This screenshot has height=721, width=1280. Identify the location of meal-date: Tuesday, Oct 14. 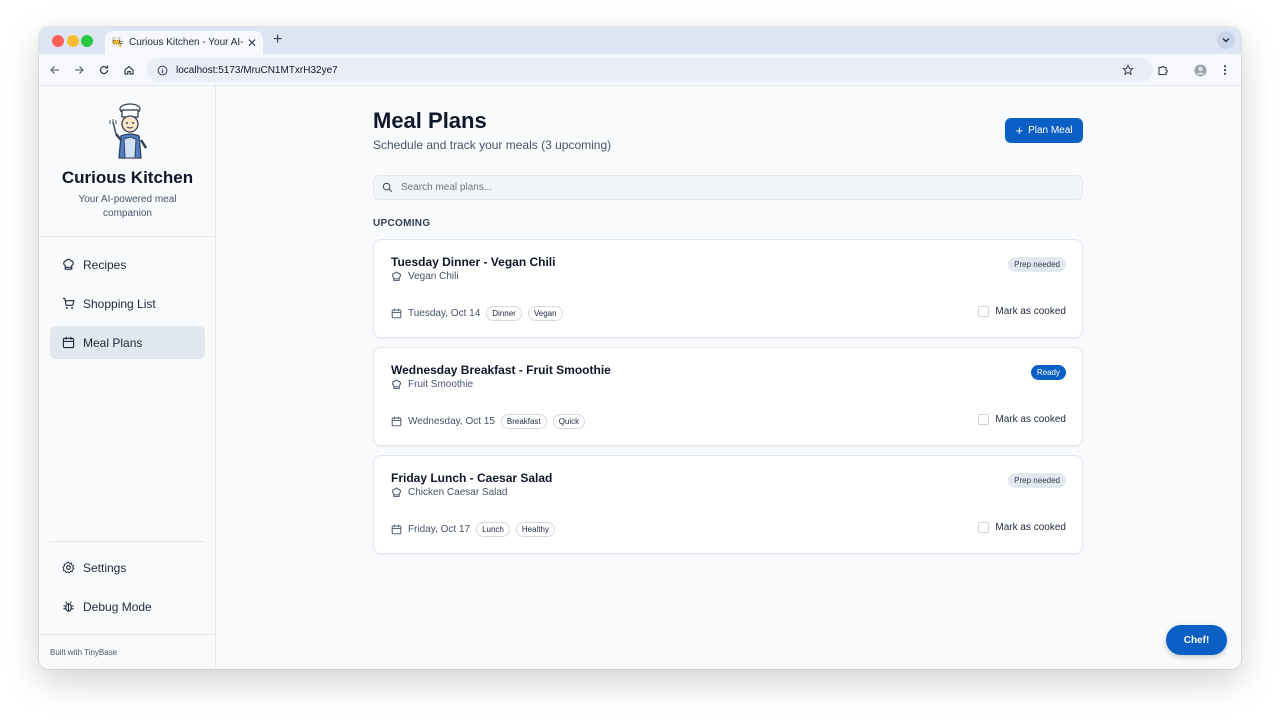
(444, 313).